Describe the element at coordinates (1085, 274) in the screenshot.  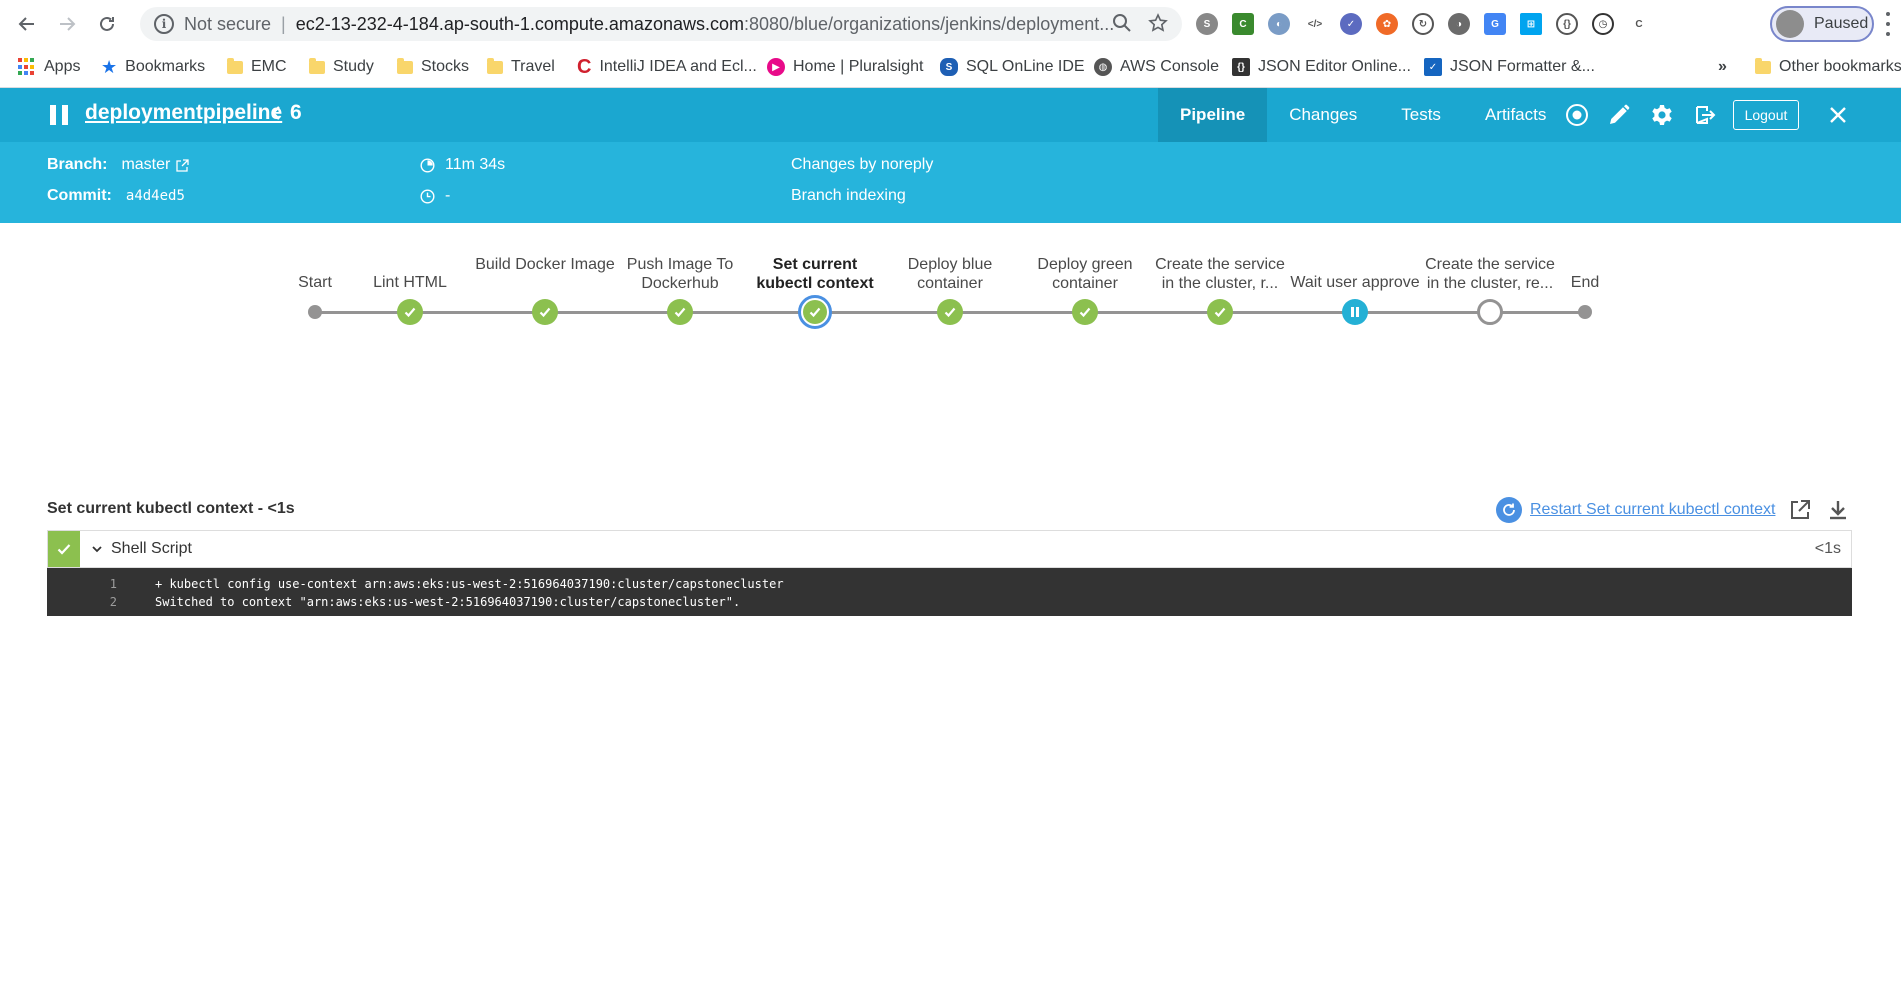
I see `stage-label: Deploy green container` at that location.